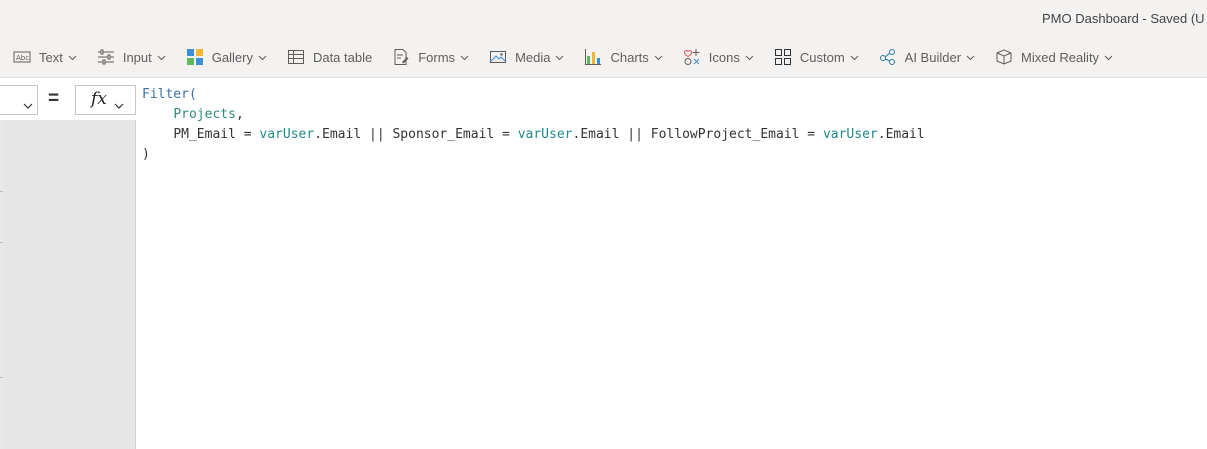  Describe the element at coordinates (232, 57) in the screenshot. I see `toolbar-gallery-label: Gallery` at that location.